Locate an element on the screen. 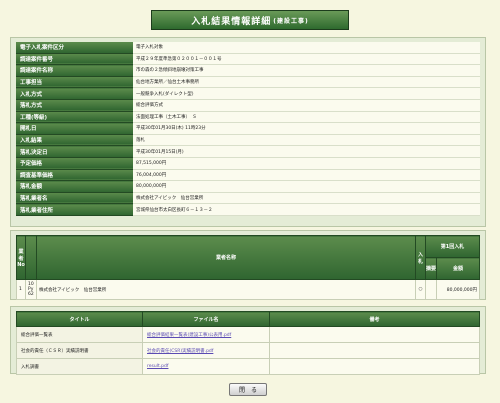  bidder-row: 1 10 Py 62 株式会社アイビック 仙台営業所 ○ 80,000,000円 is located at coordinates (248, 289).